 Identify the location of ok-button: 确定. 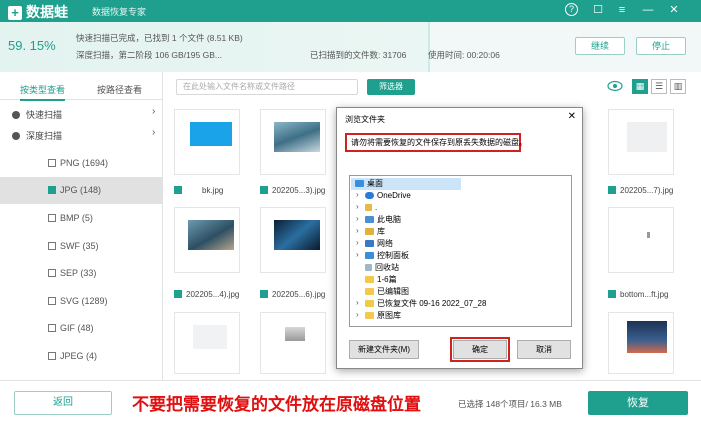
(480, 349).